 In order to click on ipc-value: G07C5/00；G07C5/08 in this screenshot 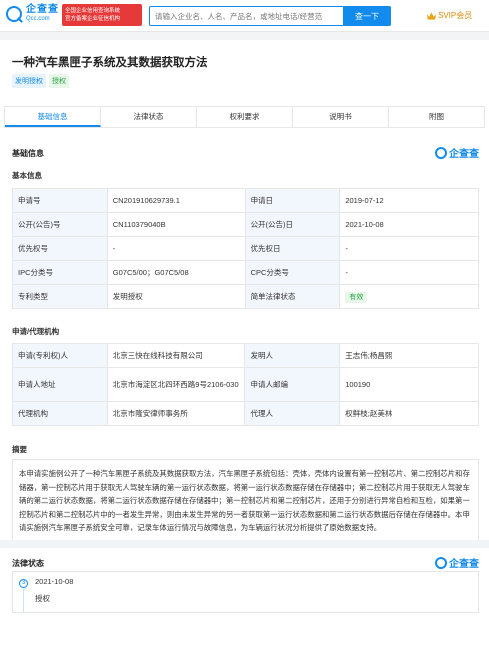, I will do `click(176, 272)`.